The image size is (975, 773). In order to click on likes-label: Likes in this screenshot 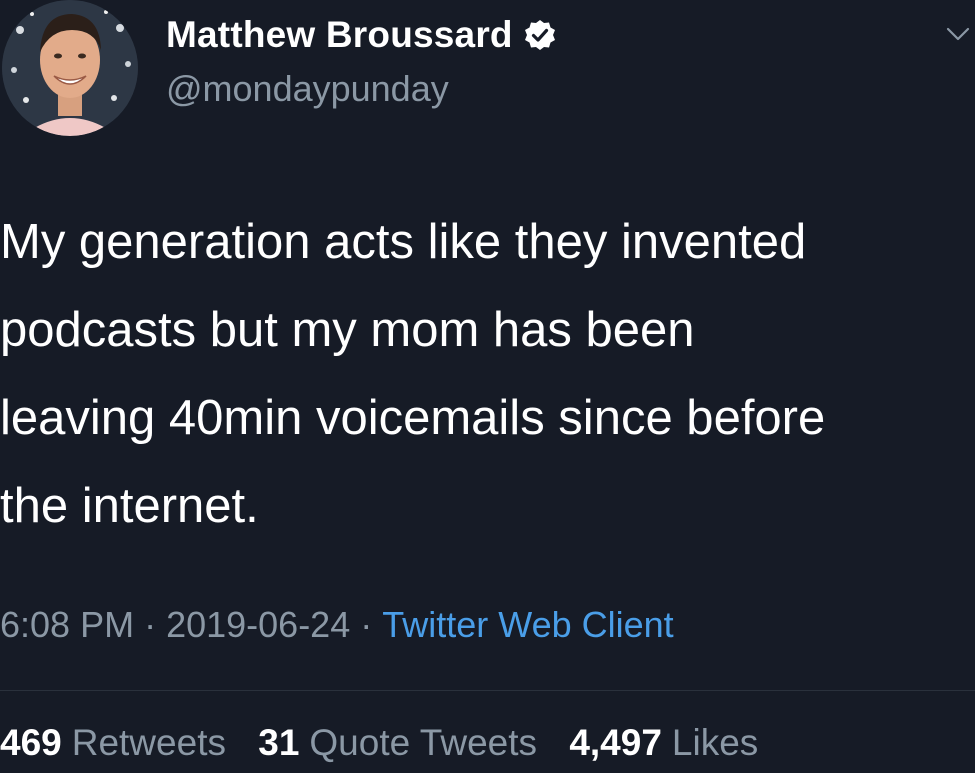, I will do `click(715, 742)`.